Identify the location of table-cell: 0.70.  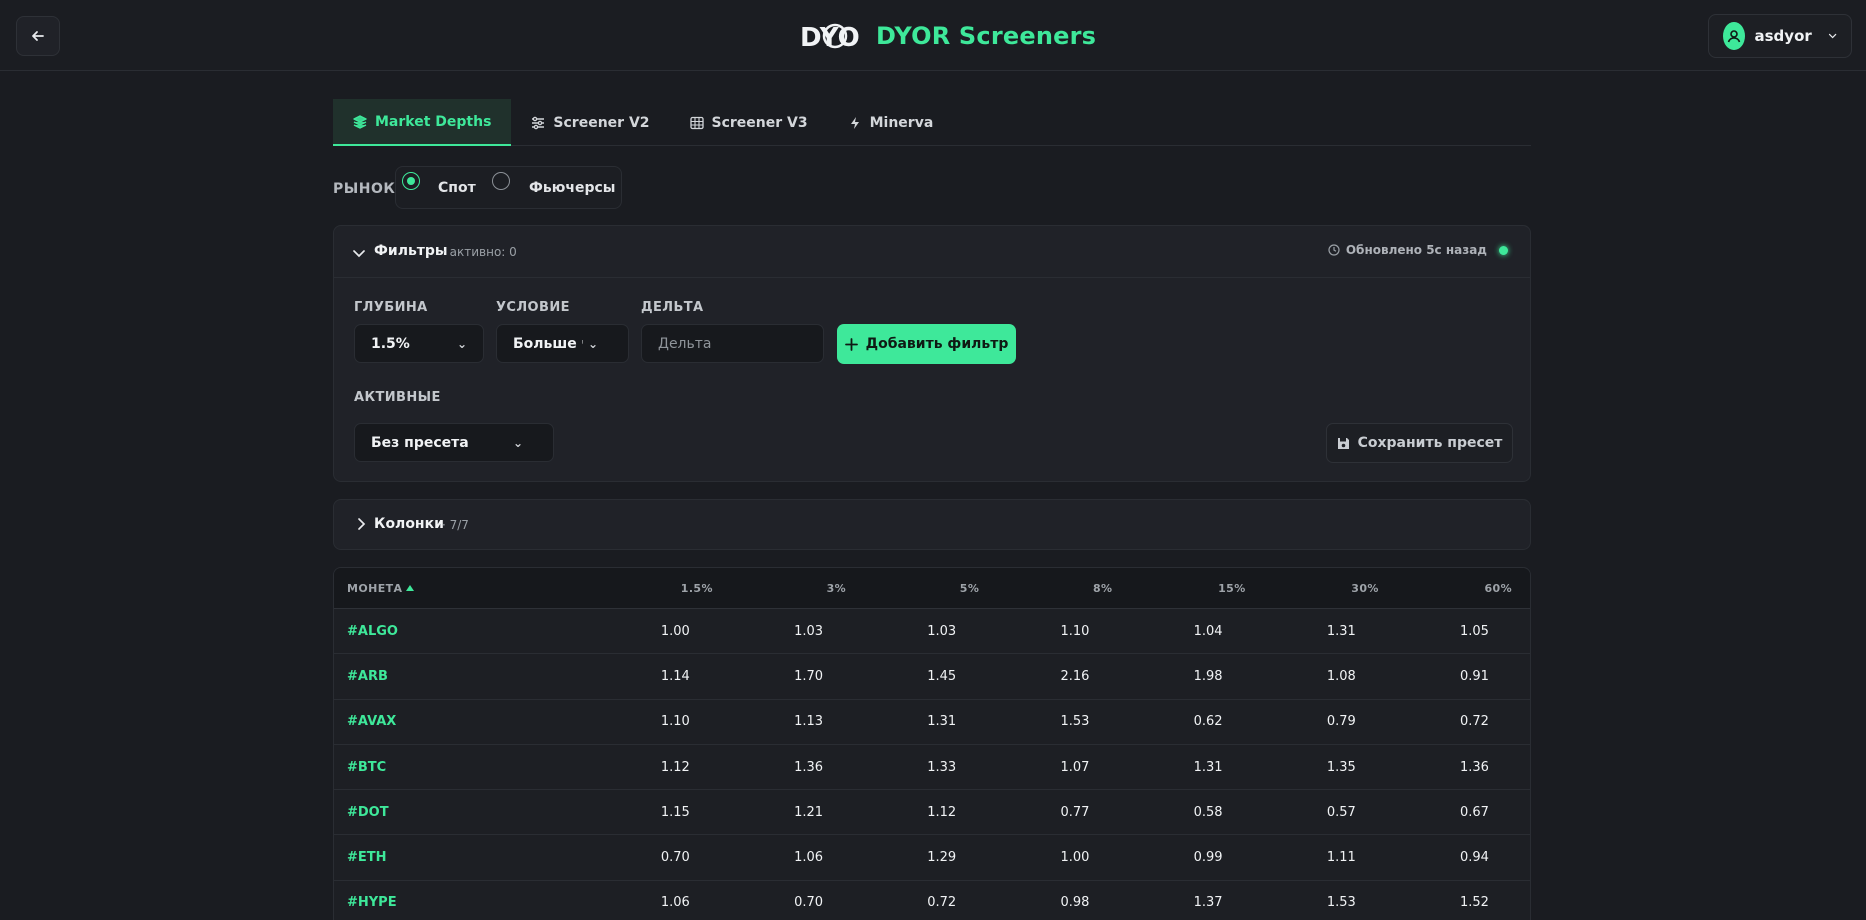
(675, 858).